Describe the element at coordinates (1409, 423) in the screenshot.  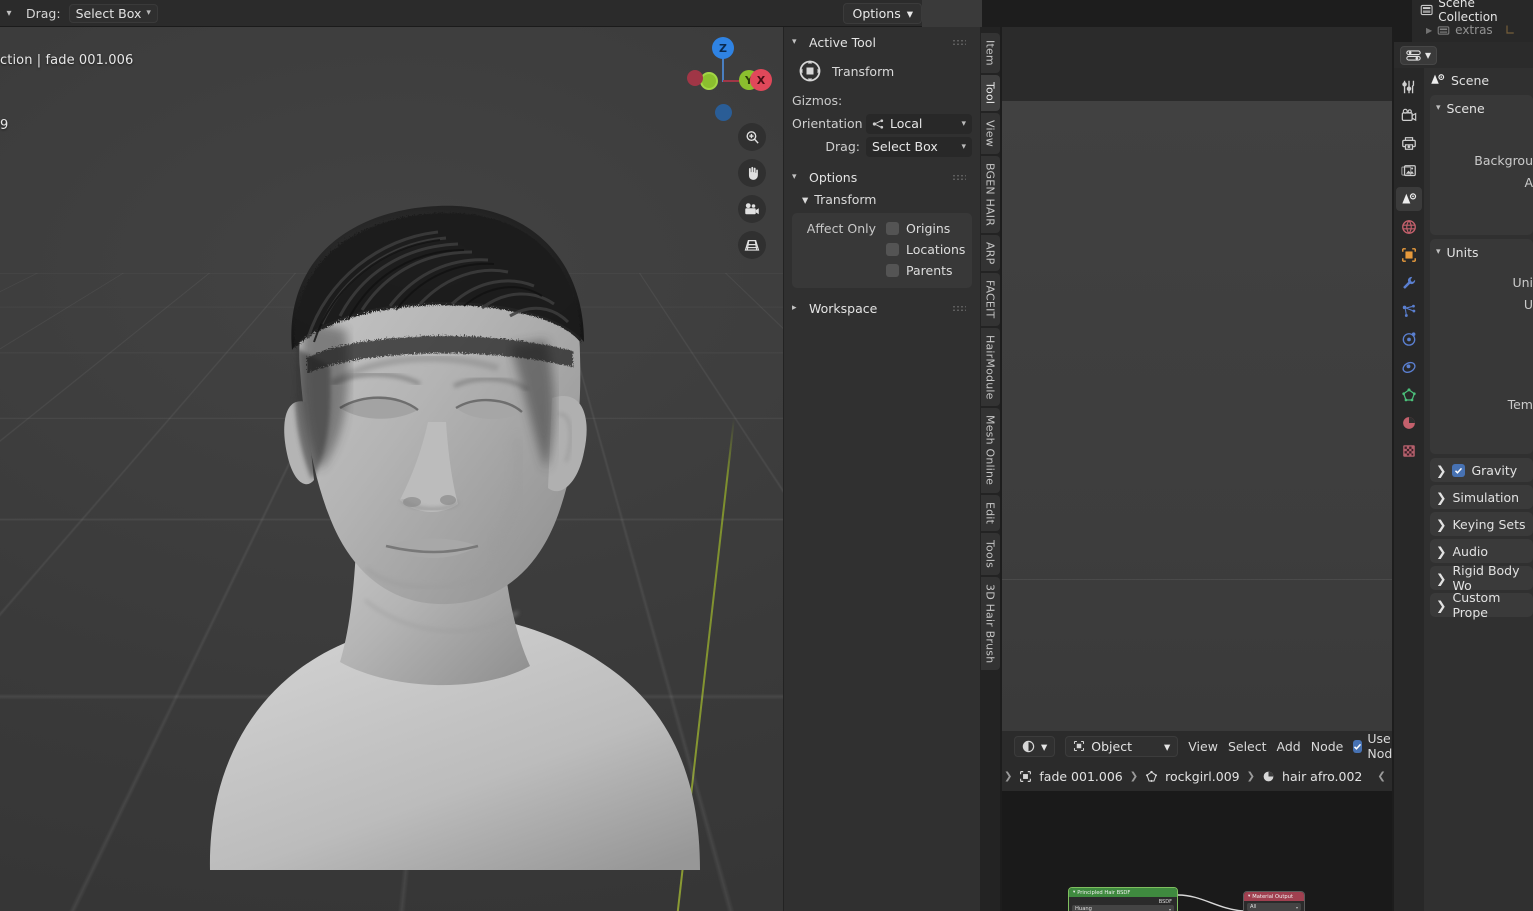
I see `material-tab` at that location.